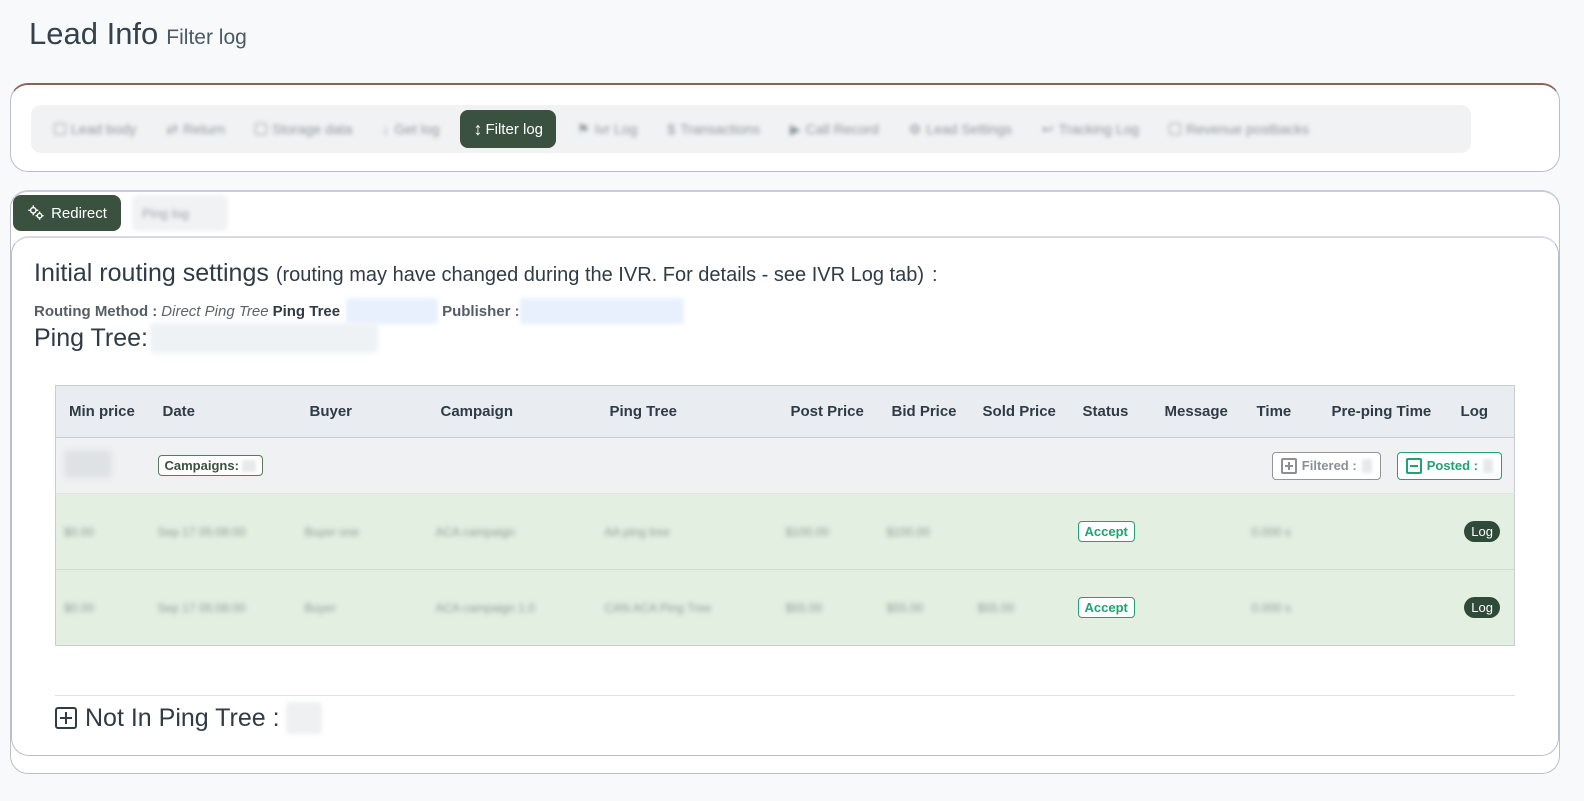 Image resolution: width=1584 pixels, height=801 pixels. Describe the element at coordinates (834, 129) in the screenshot. I see `tab-call-record: ▶ Call Record` at that location.